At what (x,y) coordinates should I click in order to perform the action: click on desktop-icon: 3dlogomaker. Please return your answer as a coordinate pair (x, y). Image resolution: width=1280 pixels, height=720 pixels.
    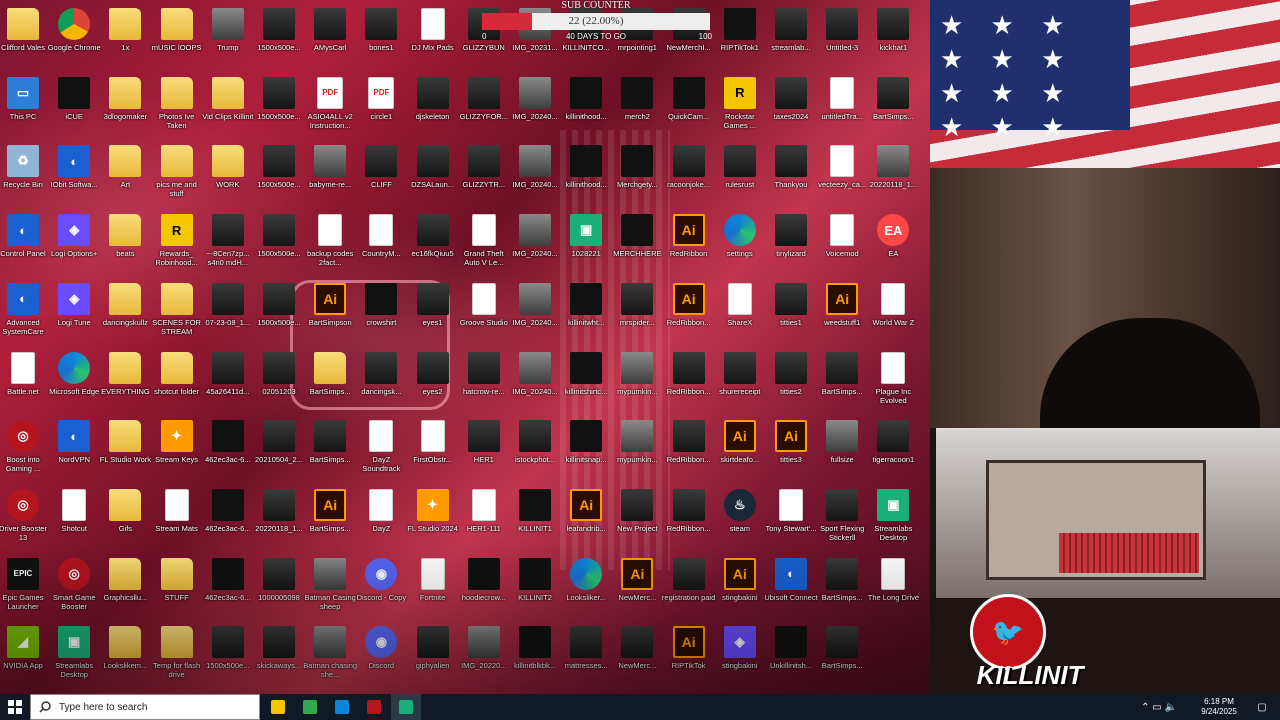
    Looking at the image, I should click on (125, 109).